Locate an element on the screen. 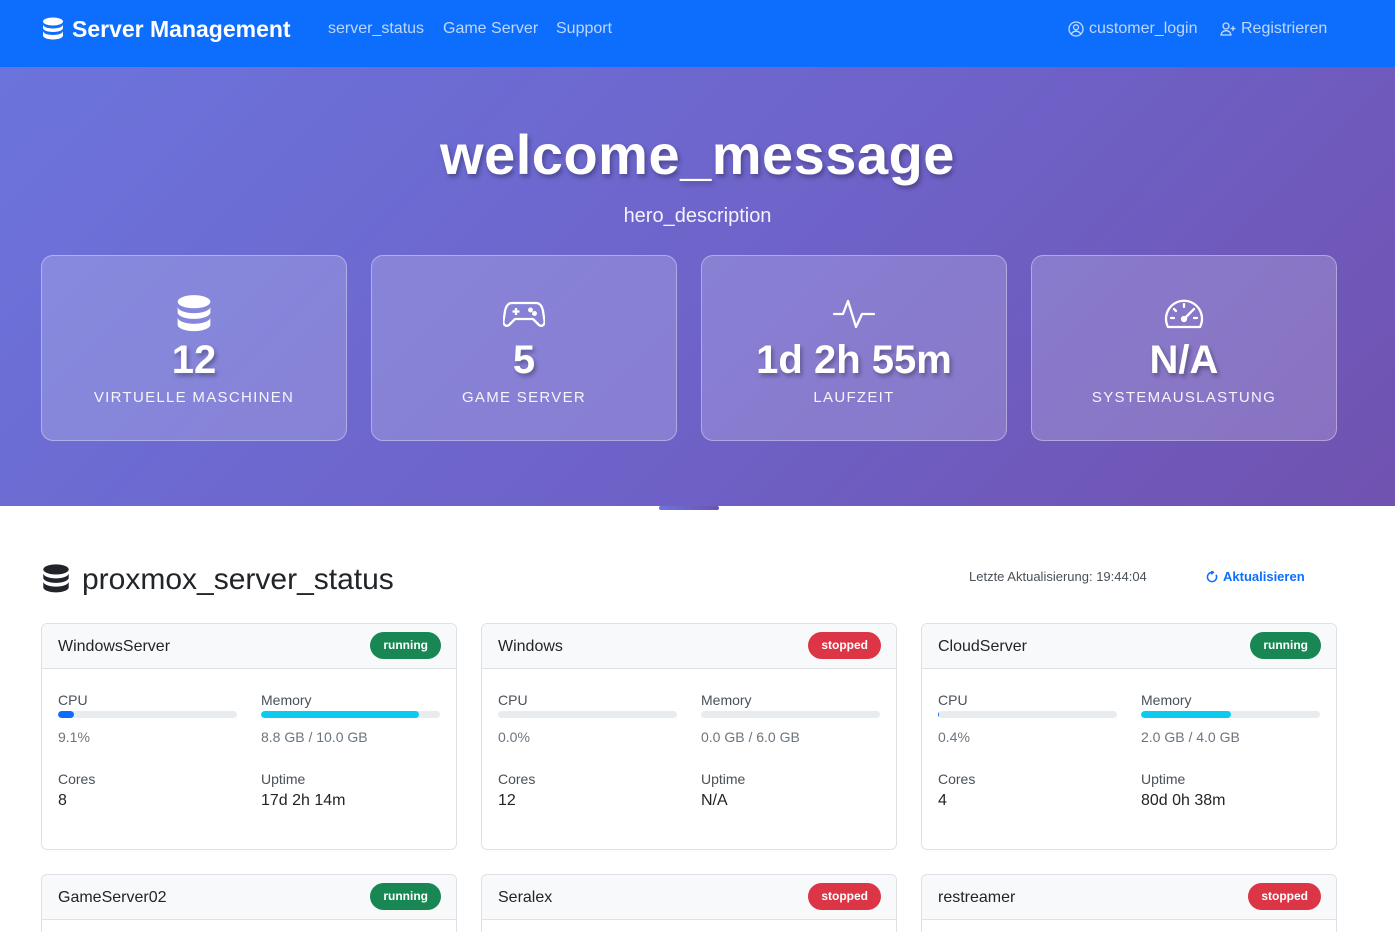  gamepad-icon is located at coordinates (524, 314).